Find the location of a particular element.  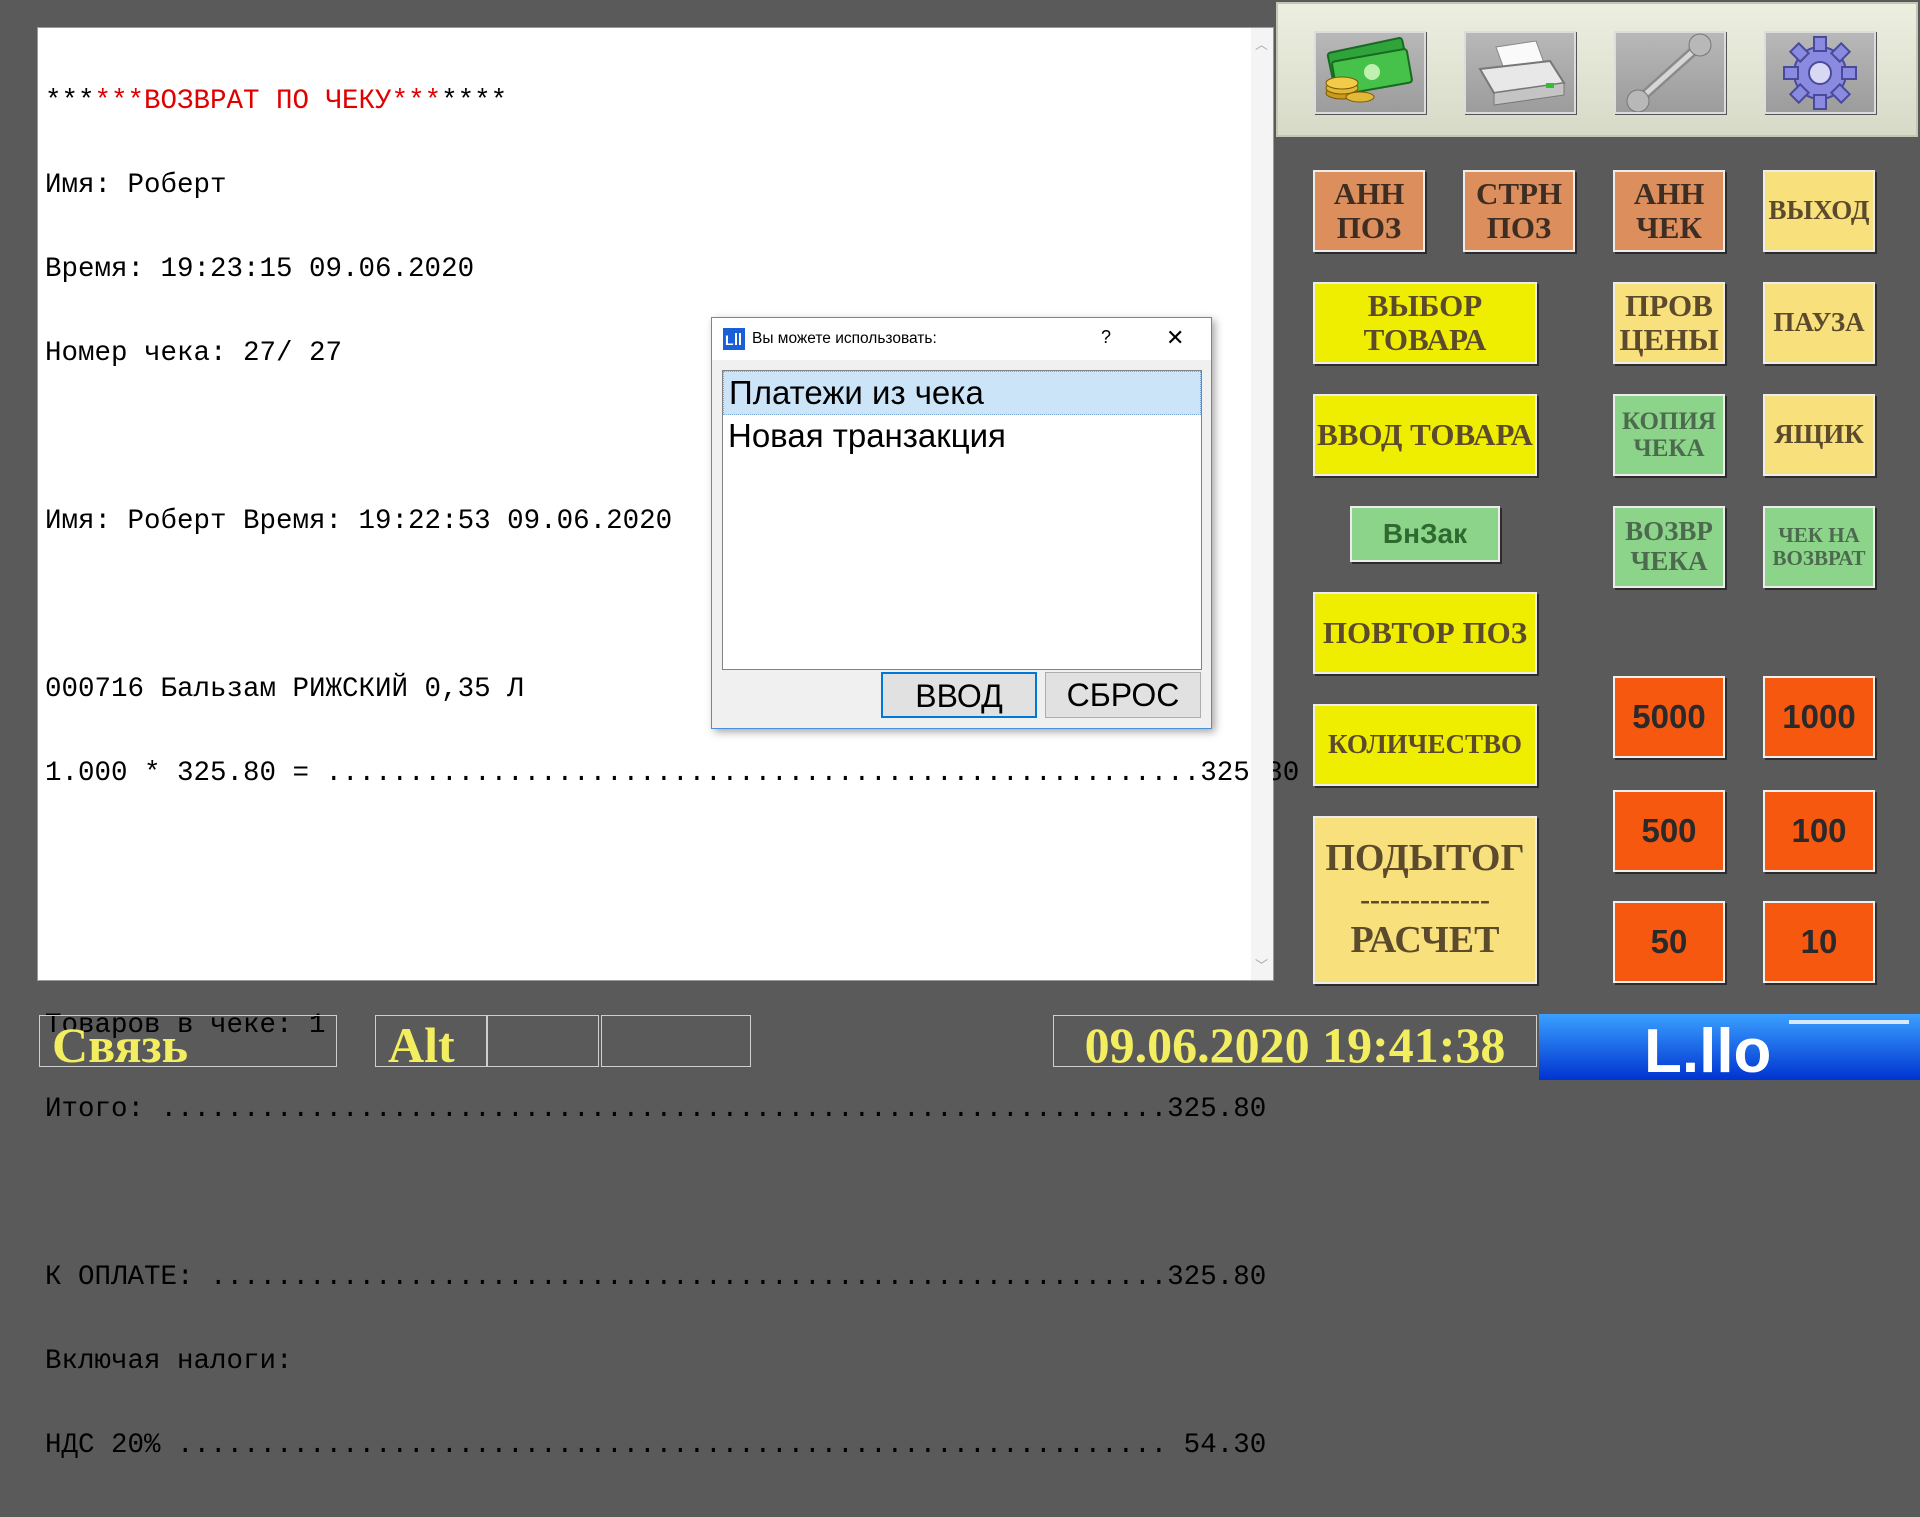

wrench-icon is located at coordinates (1669, 73).